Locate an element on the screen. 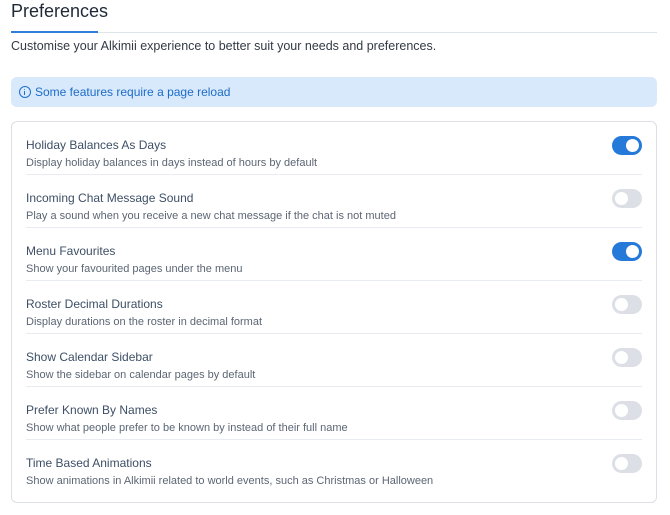 The image size is (670, 515). holiday-balances-toggle is located at coordinates (627, 145).